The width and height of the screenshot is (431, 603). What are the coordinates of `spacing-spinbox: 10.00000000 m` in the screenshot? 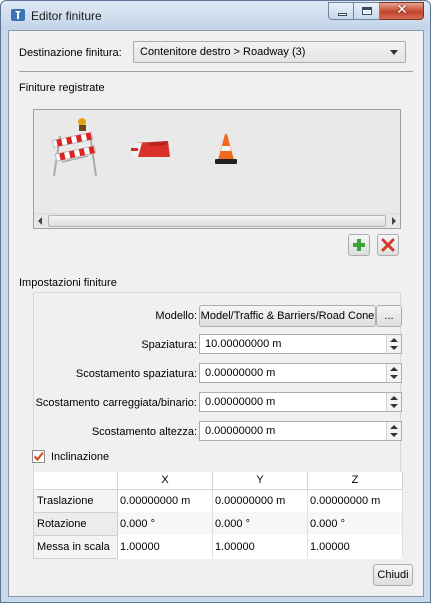 It's located at (300, 344).